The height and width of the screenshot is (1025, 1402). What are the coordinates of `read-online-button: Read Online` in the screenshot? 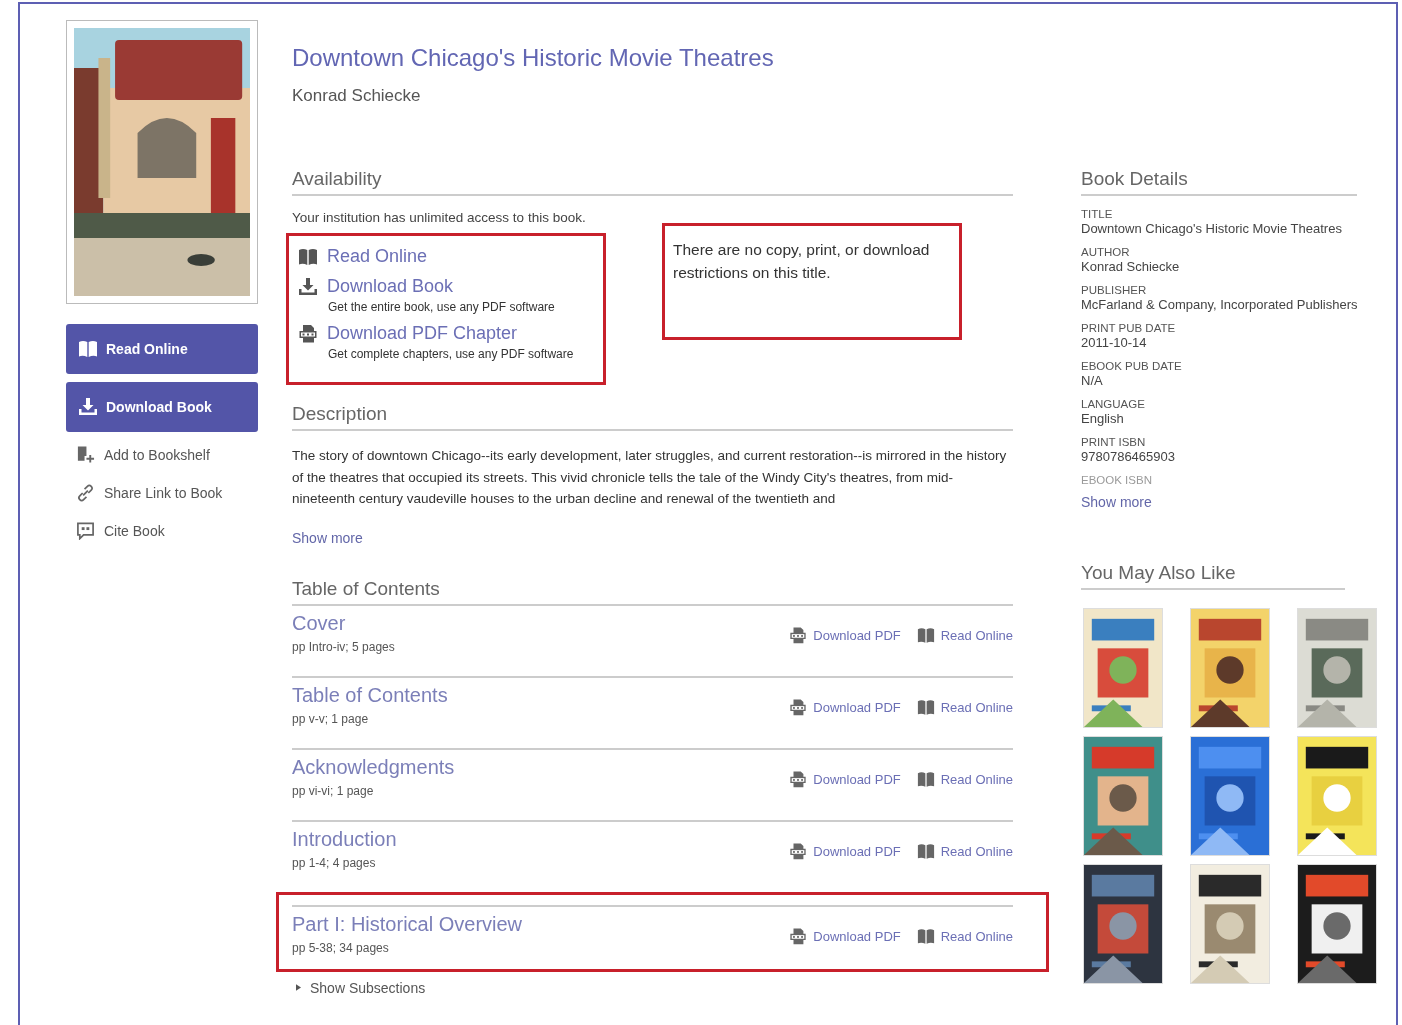 It's located at (162, 349).